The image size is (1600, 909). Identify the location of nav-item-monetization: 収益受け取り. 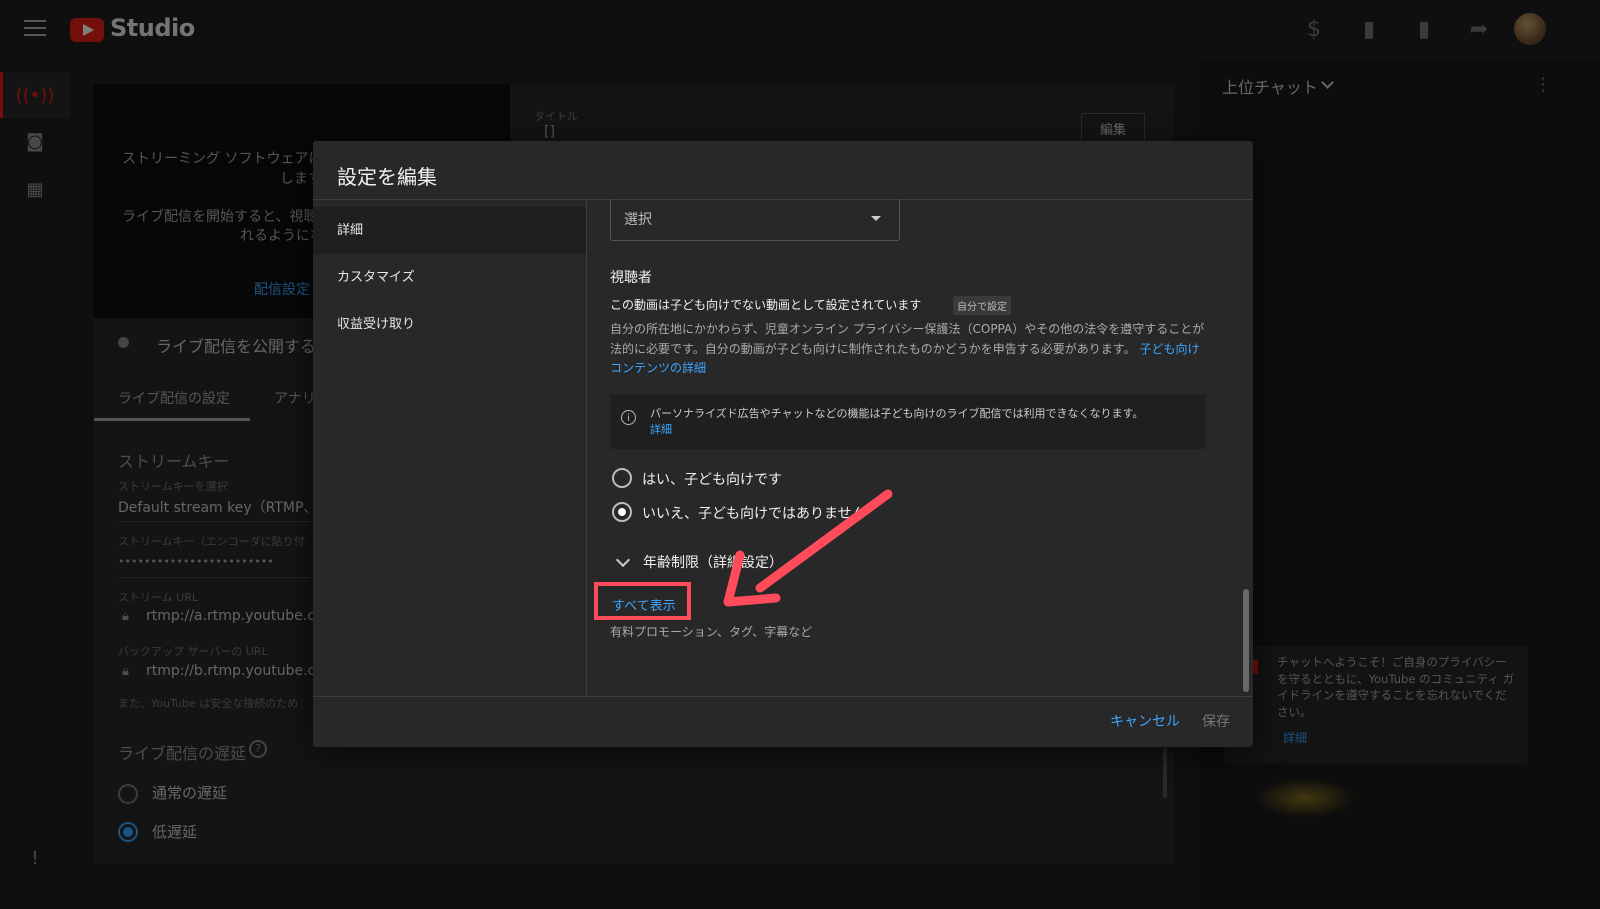
(449, 324).